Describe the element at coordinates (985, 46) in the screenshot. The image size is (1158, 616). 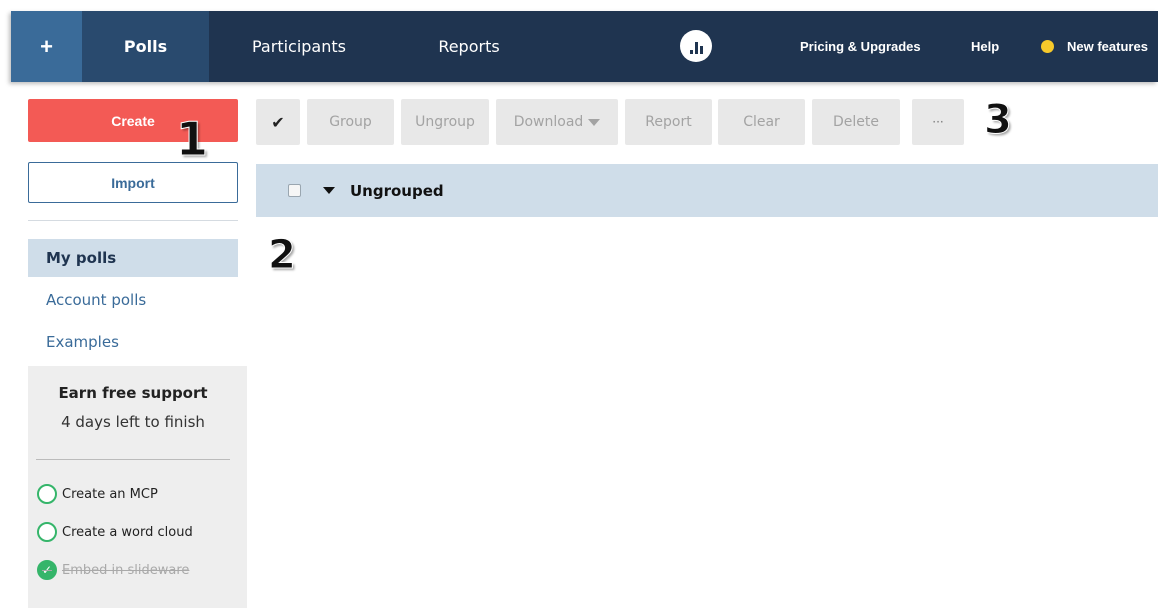
I see `help-link: Help` at that location.